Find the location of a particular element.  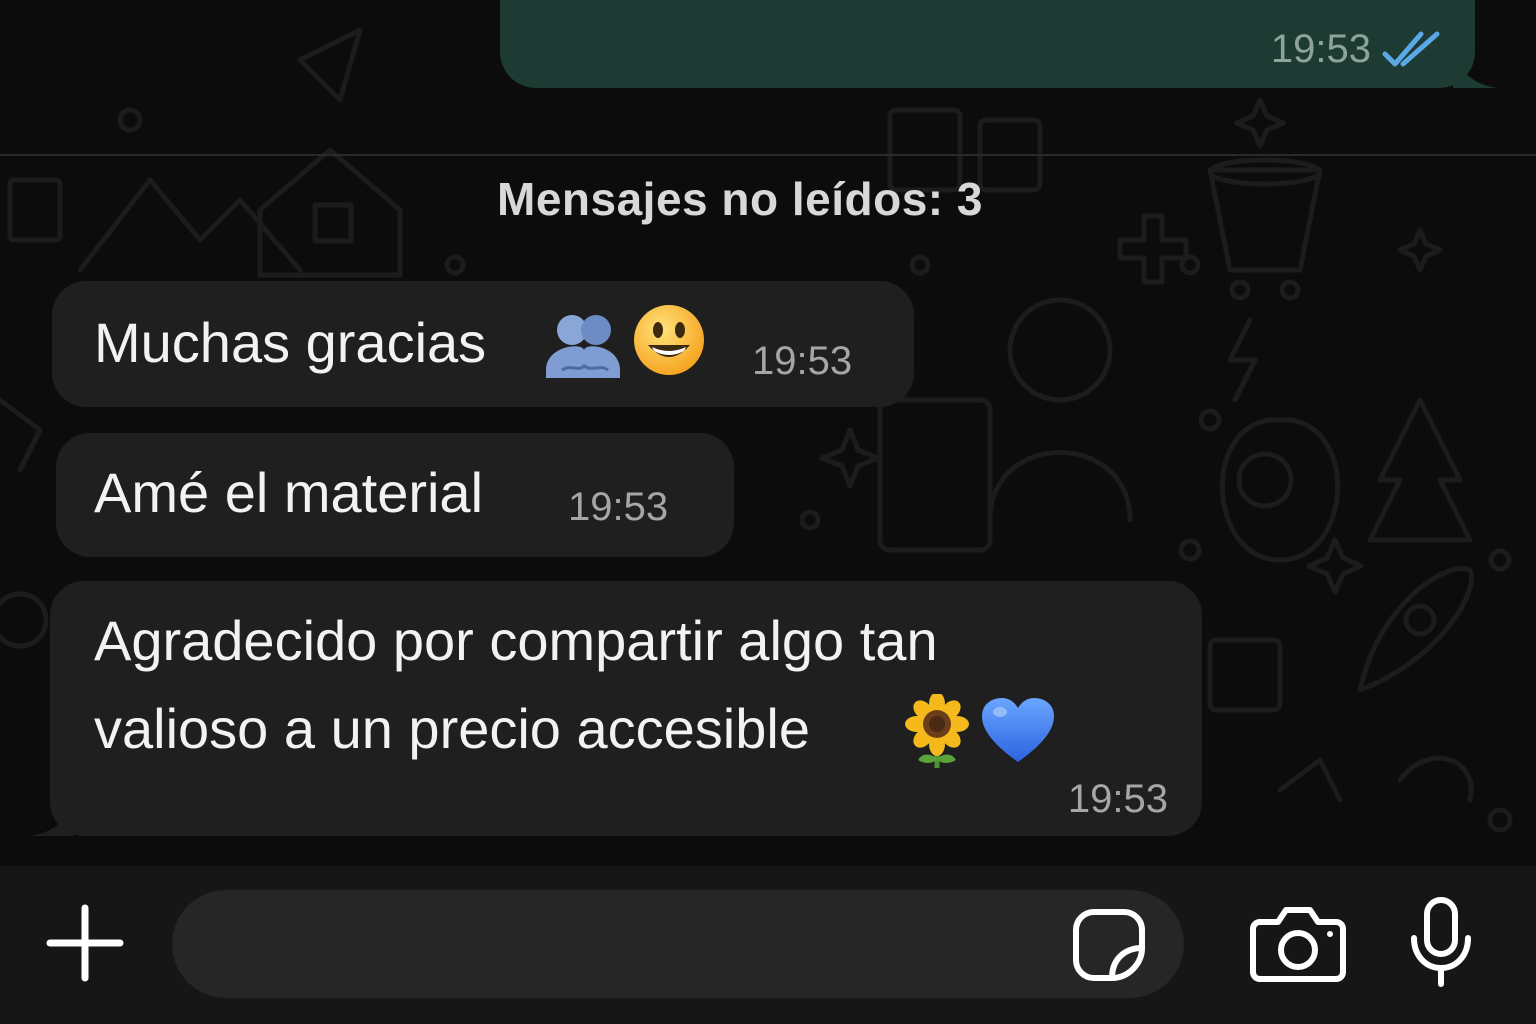

incoming-message-bubble: Amé el material 19:53 is located at coordinates (395, 495).